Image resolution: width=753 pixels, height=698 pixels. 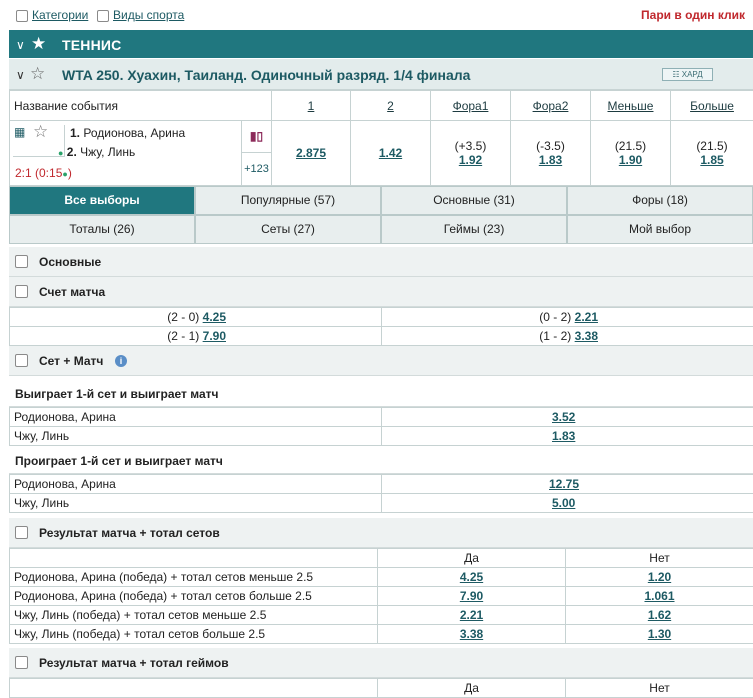 I want to click on player-1: 1. Родионова, Арина, so click(x=127, y=133).